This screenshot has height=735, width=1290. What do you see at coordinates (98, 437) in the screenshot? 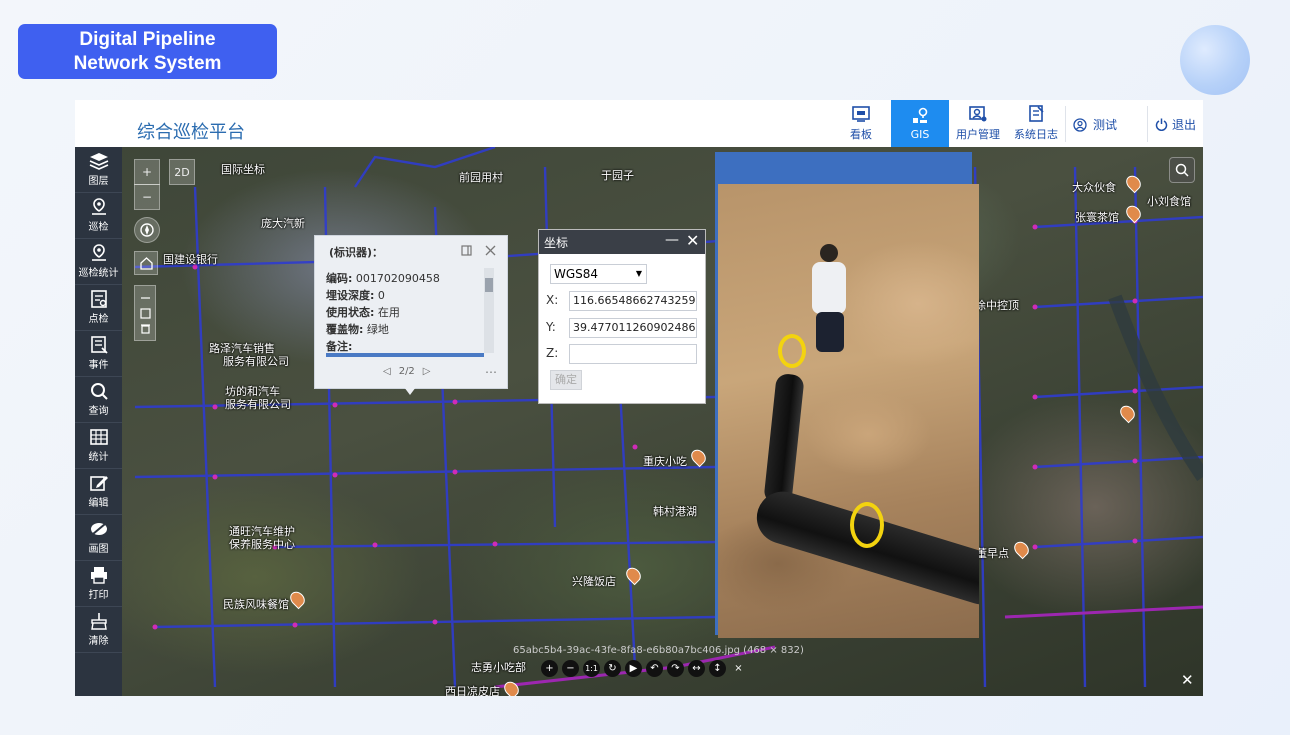
I see `table-icon` at bounding box center [98, 437].